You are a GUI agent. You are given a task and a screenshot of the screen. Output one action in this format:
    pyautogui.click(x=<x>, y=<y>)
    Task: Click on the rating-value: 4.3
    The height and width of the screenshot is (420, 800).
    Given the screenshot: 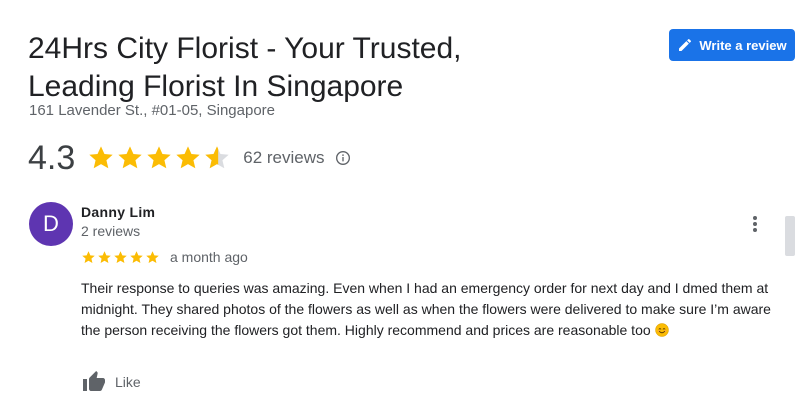 What is the action you would take?
    pyautogui.click(x=52, y=157)
    